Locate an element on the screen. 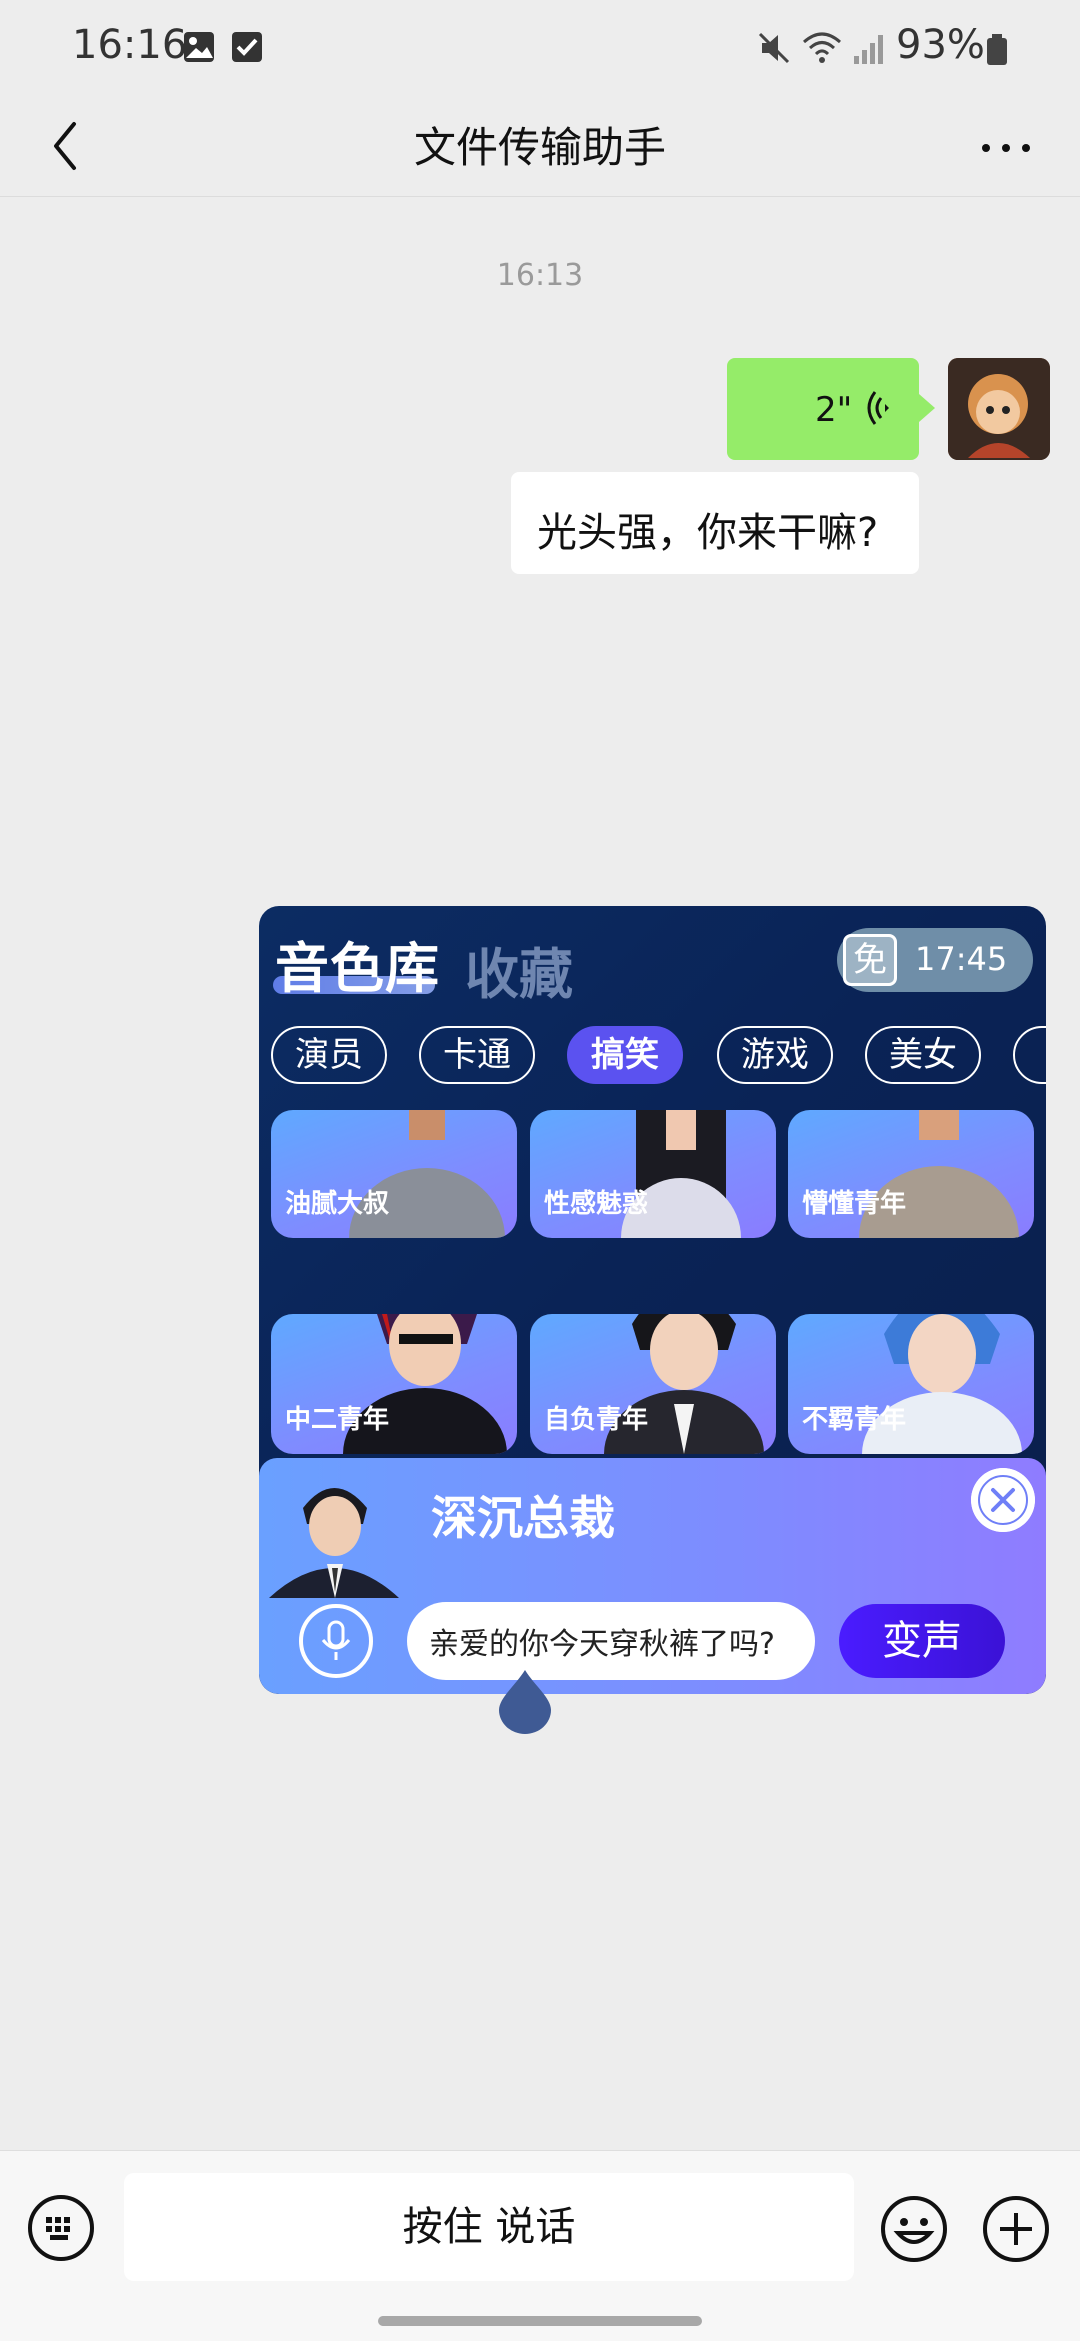  keyboard-toggle-button is located at coordinates (61, 2228).